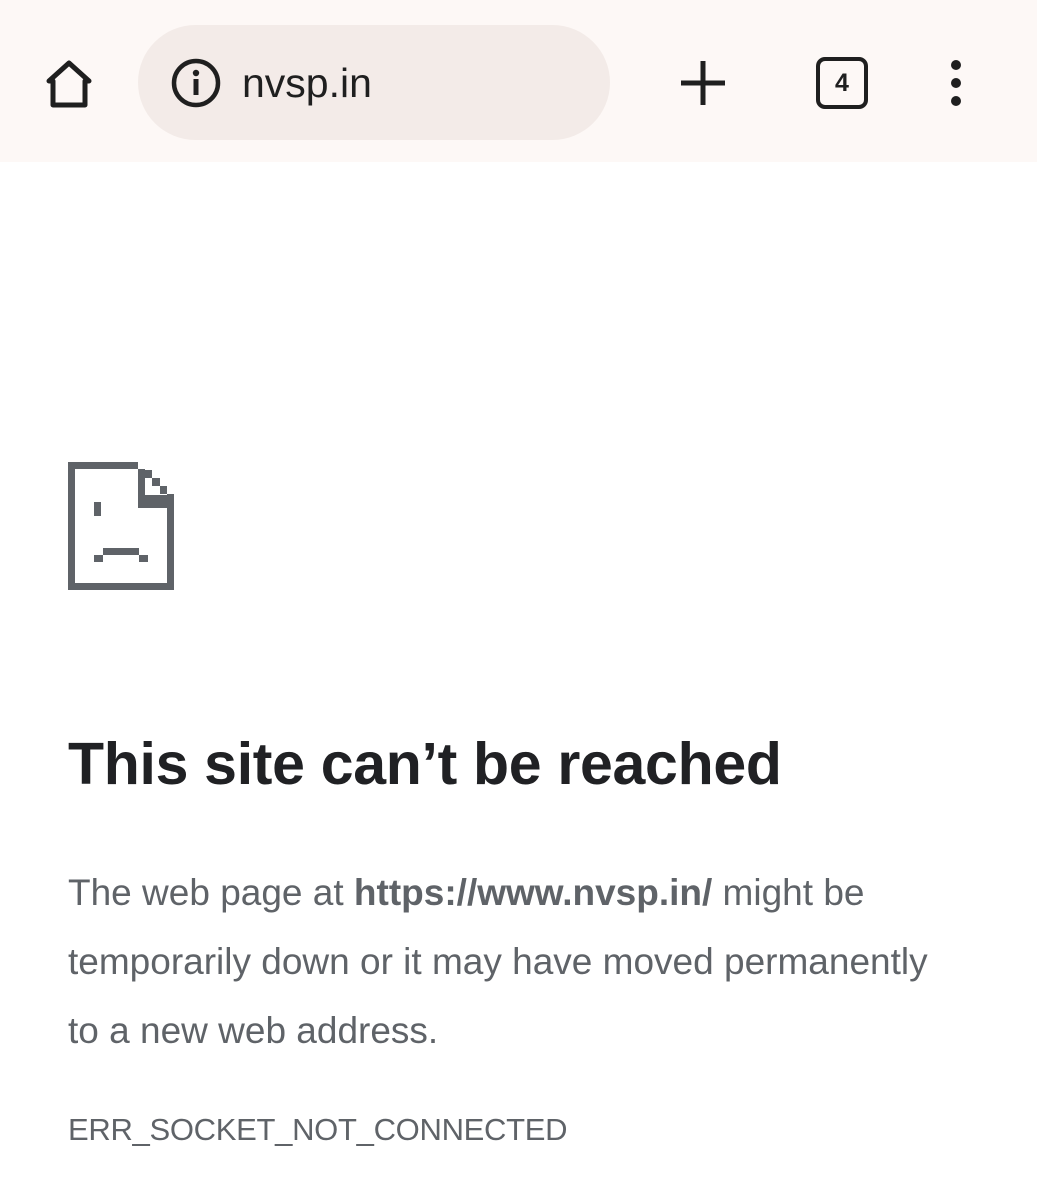 Image resolution: width=1037 pixels, height=1200 pixels. What do you see at coordinates (374, 82) in the screenshot?
I see `address-bar: nvsp.in` at bounding box center [374, 82].